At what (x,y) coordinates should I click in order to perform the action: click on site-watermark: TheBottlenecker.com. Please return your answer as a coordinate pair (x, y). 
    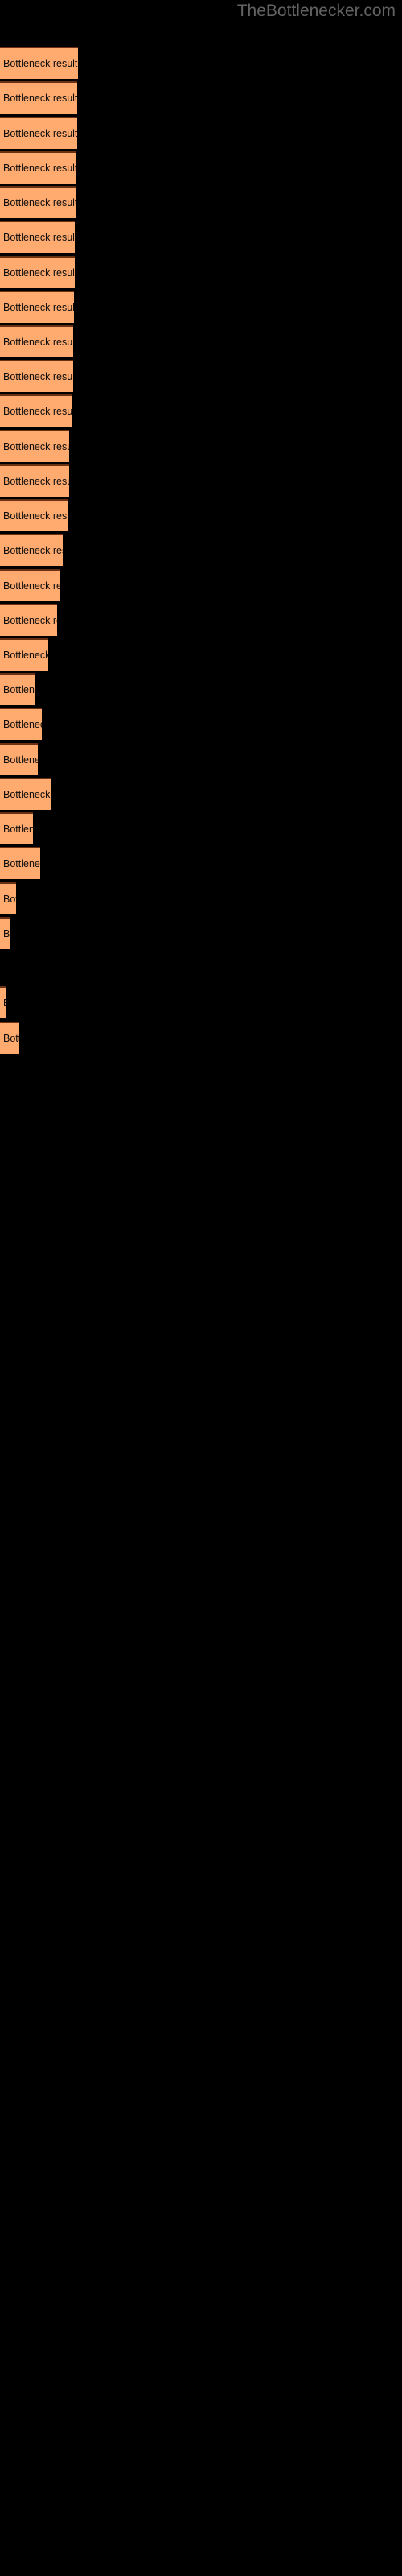
    Looking at the image, I should click on (316, 11).